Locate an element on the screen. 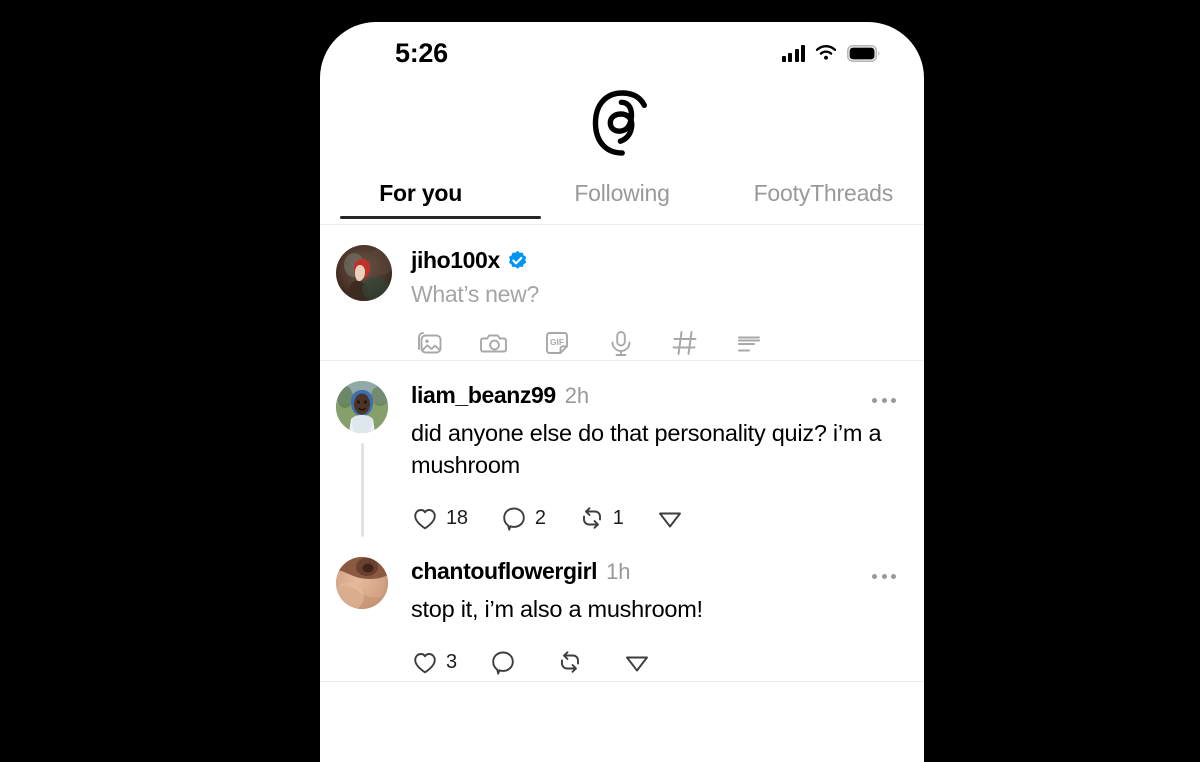  post-divider is located at coordinates (622, 681).